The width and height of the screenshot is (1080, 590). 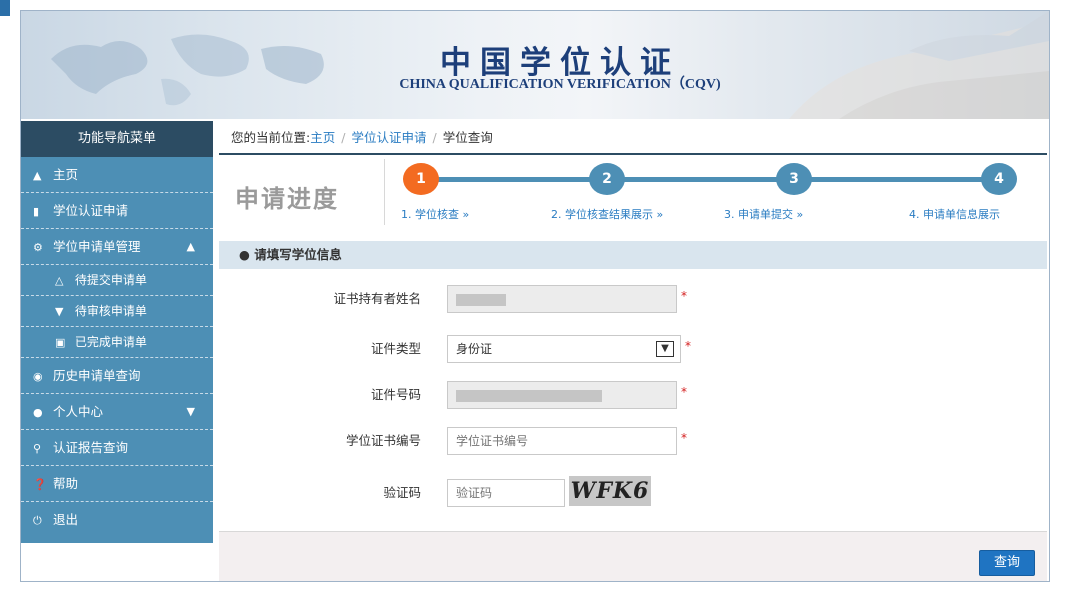 I want to click on id-type-label: 证件类型, so click(x=395, y=348).